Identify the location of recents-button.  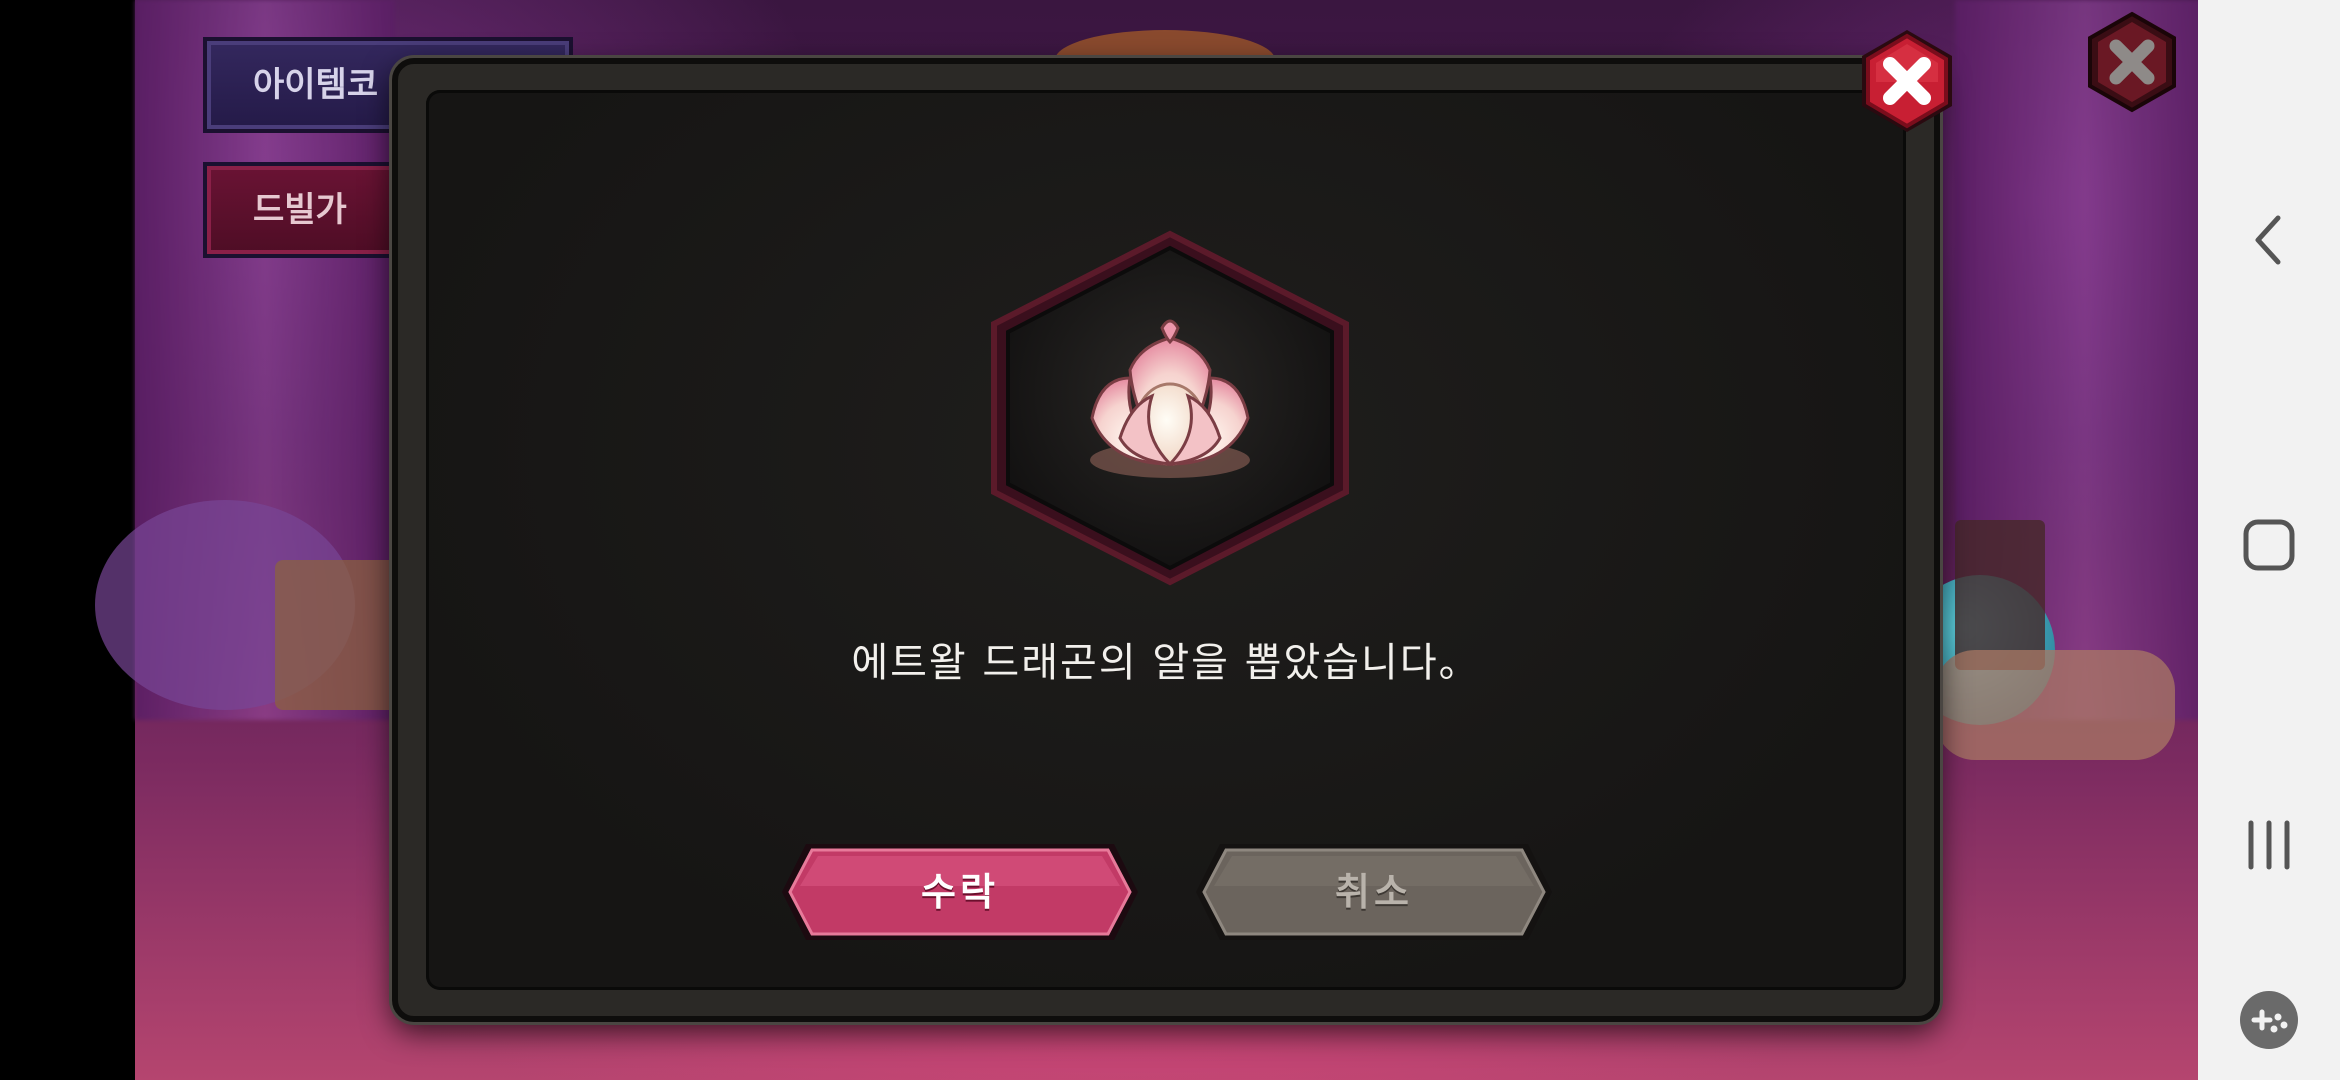
(2269, 845).